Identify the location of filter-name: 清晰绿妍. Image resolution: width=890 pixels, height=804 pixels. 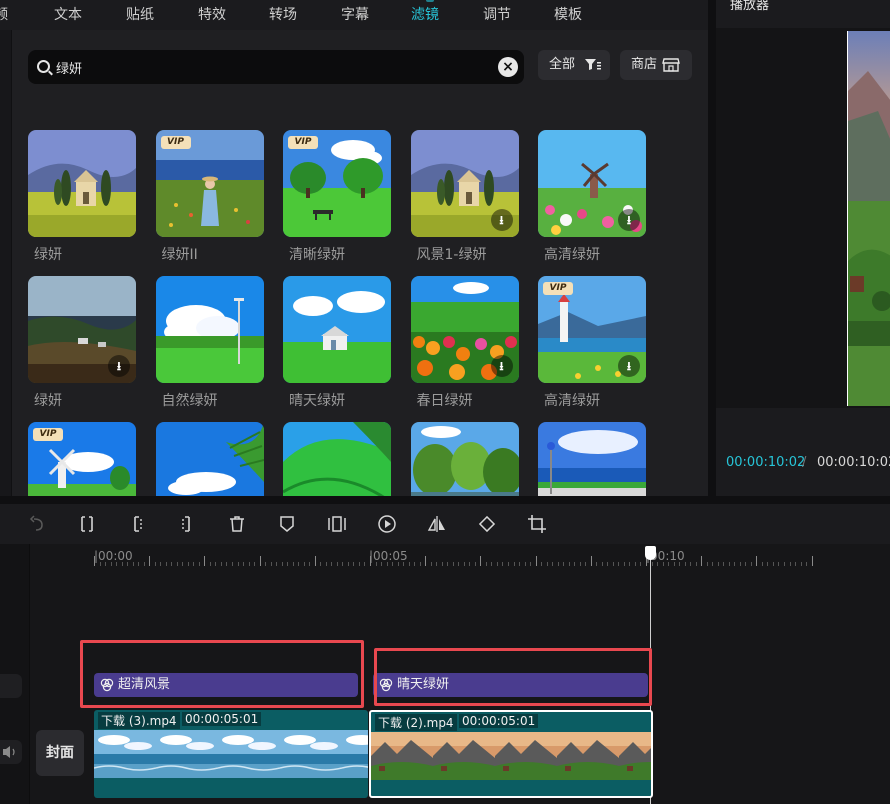
(317, 255).